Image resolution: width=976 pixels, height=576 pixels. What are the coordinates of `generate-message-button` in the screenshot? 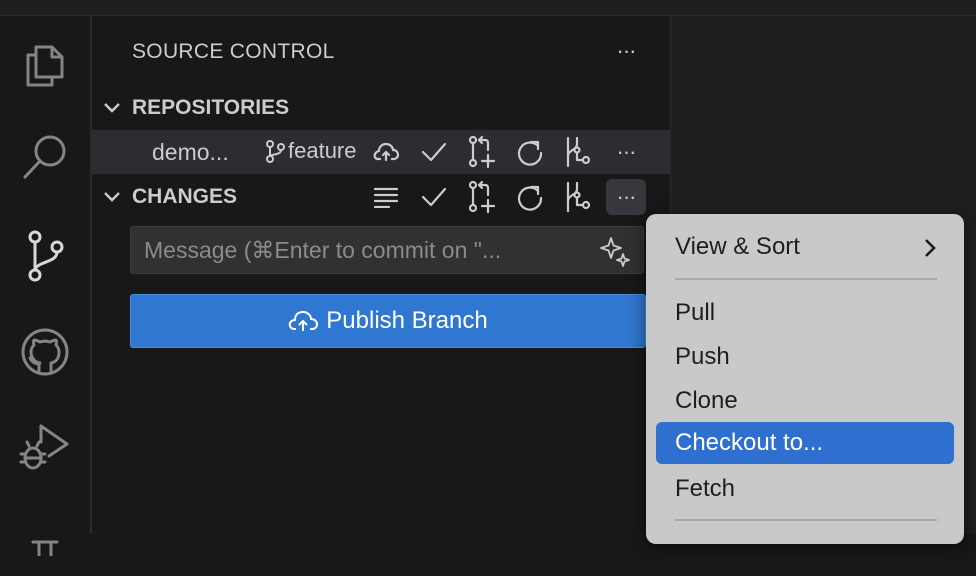 It's located at (615, 253).